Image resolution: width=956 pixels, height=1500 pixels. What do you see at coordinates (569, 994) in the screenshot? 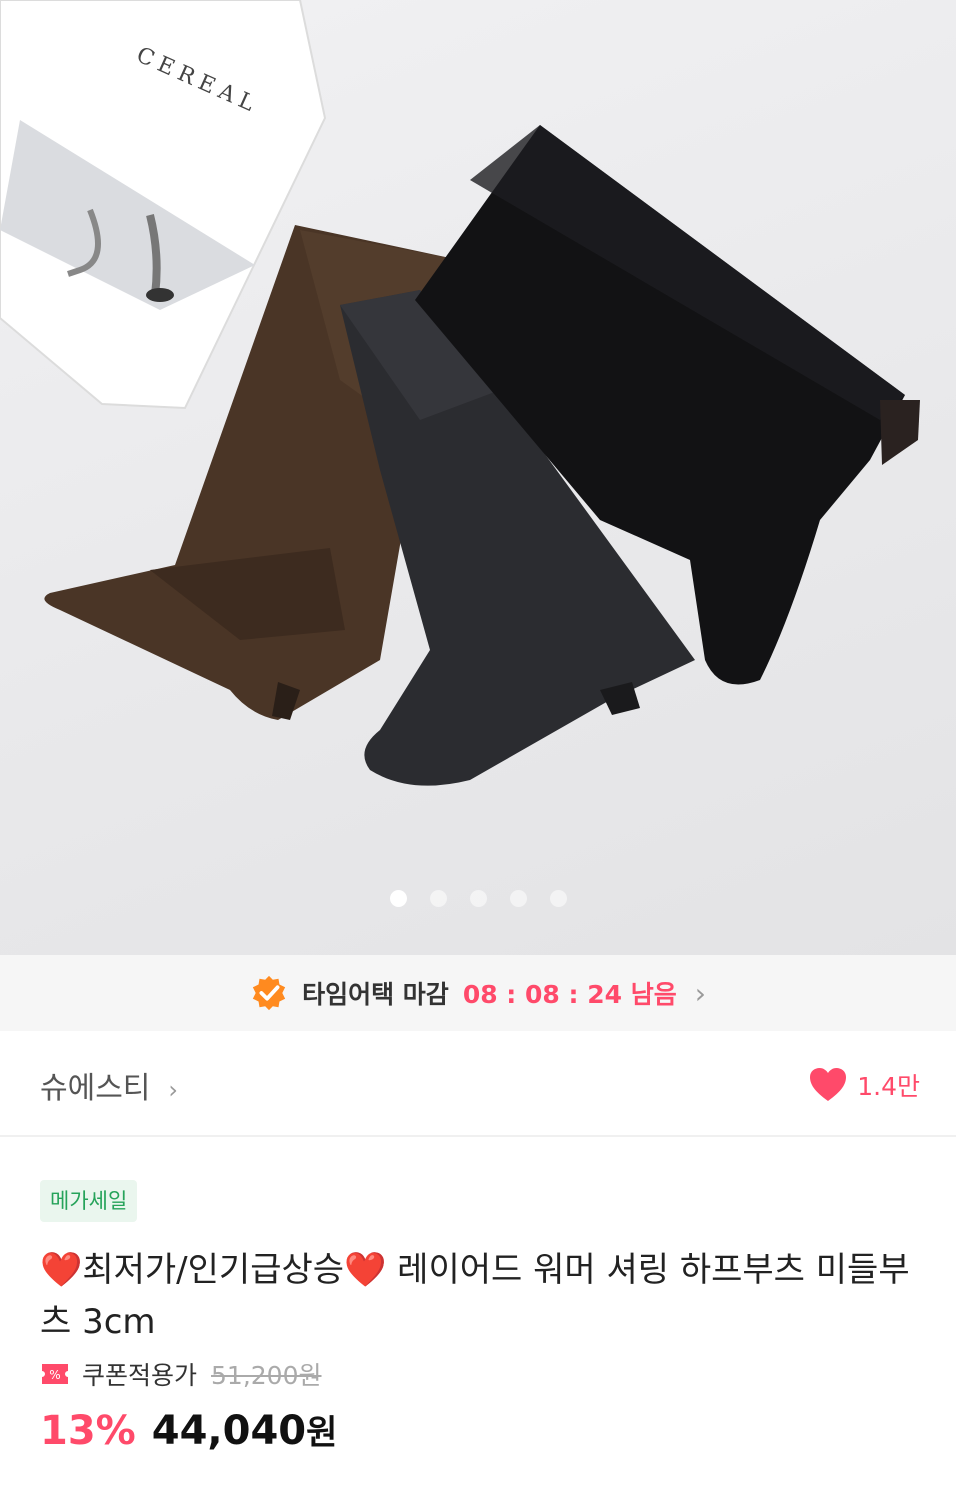
I see `countdown-timer: 08 : 08 : 24 남음` at bounding box center [569, 994].